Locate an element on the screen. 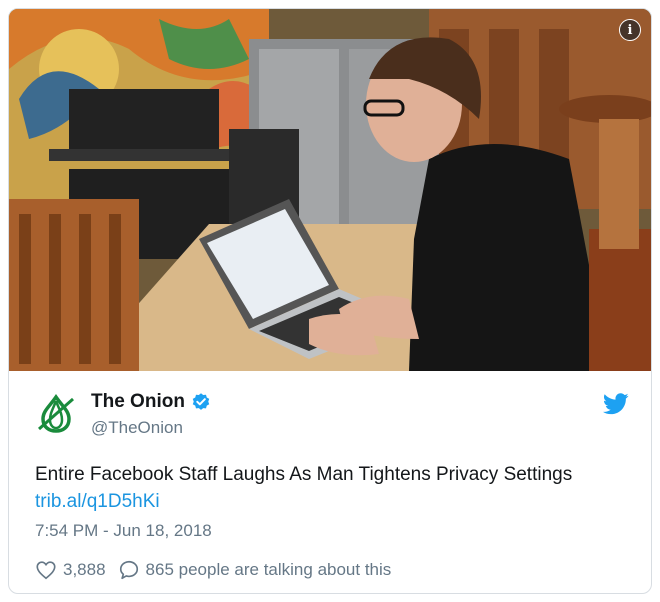 Image resolution: width=660 pixels, height=602 pixels. author-name: The Onion is located at coordinates (151, 402).